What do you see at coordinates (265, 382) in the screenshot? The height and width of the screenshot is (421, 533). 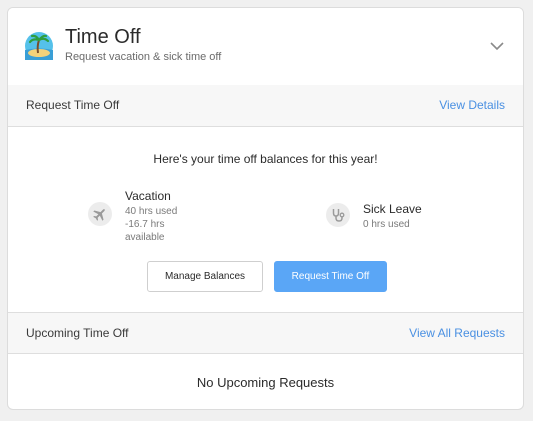 I see `no-upcoming-requests-text: No Upcoming Requests` at bounding box center [265, 382].